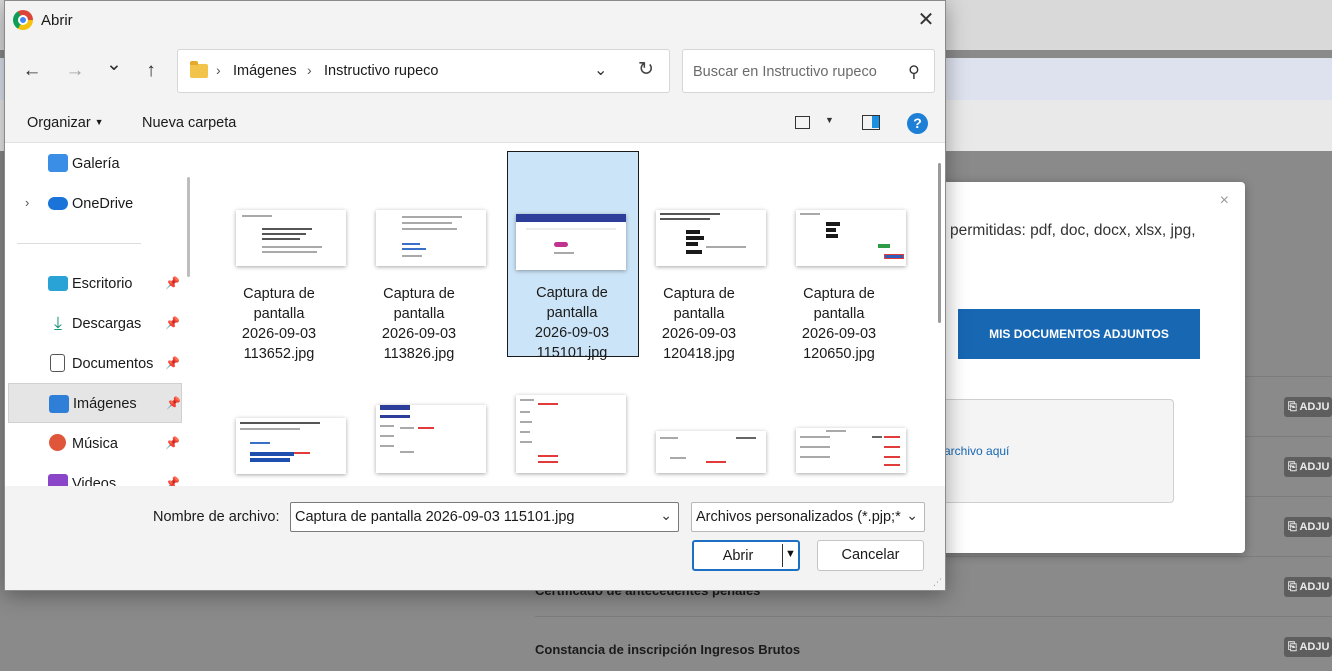 The image size is (1332, 671). Describe the element at coordinates (27, 202) in the screenshot. I see `chevron-right-icon: ›` at that location.